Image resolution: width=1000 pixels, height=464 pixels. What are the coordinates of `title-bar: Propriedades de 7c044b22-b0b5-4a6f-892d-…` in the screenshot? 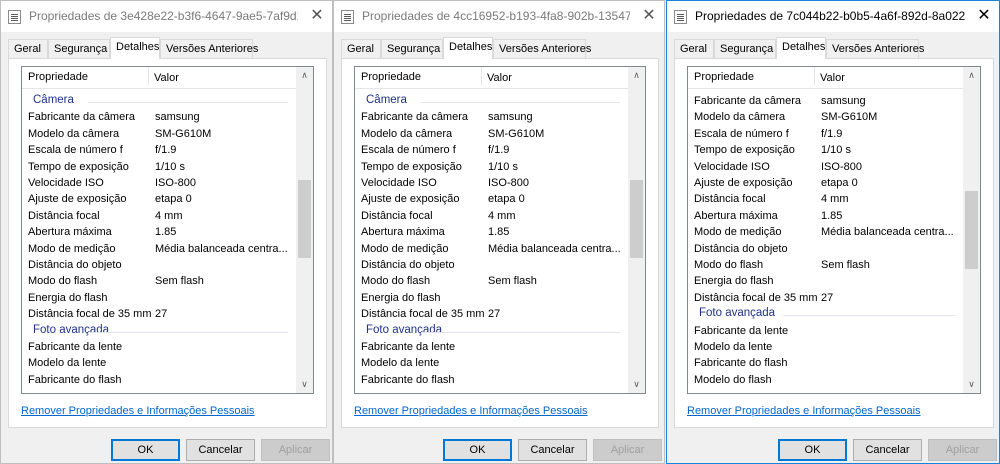 It's located at (833, 16).